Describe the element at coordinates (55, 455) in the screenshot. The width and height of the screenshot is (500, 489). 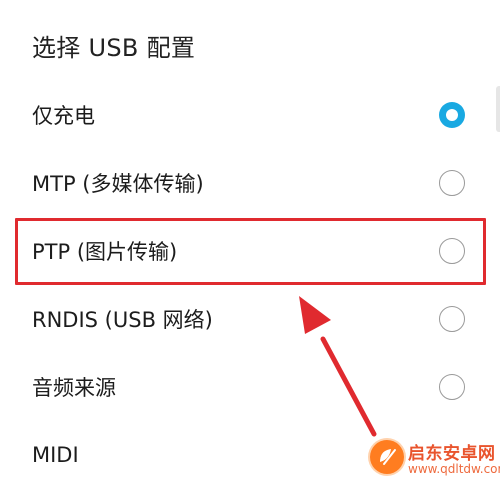
I see `option-label: MIDI` at that location.